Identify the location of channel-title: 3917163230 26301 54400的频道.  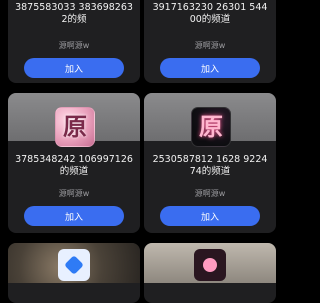
(210, 13).